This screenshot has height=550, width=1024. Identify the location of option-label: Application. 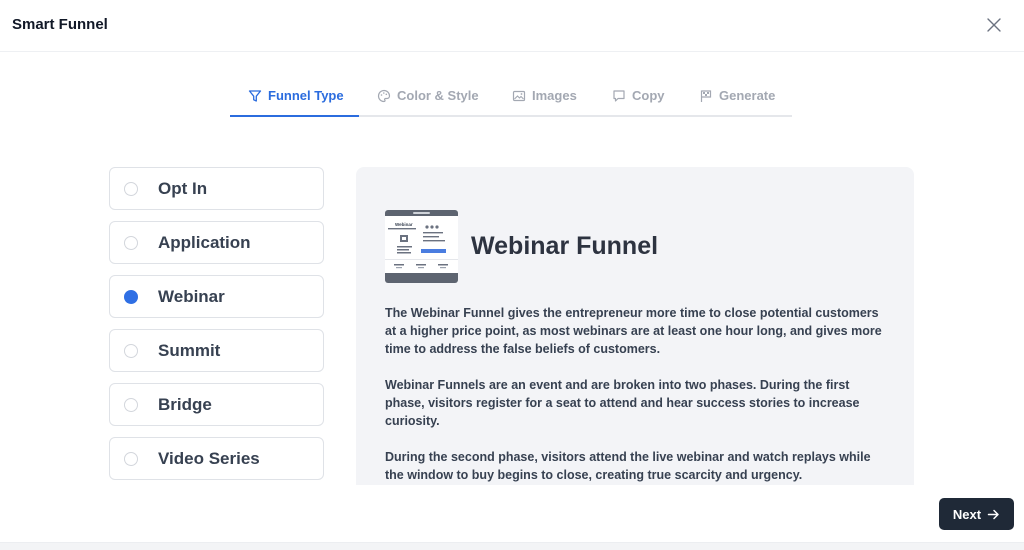
(204, 242).